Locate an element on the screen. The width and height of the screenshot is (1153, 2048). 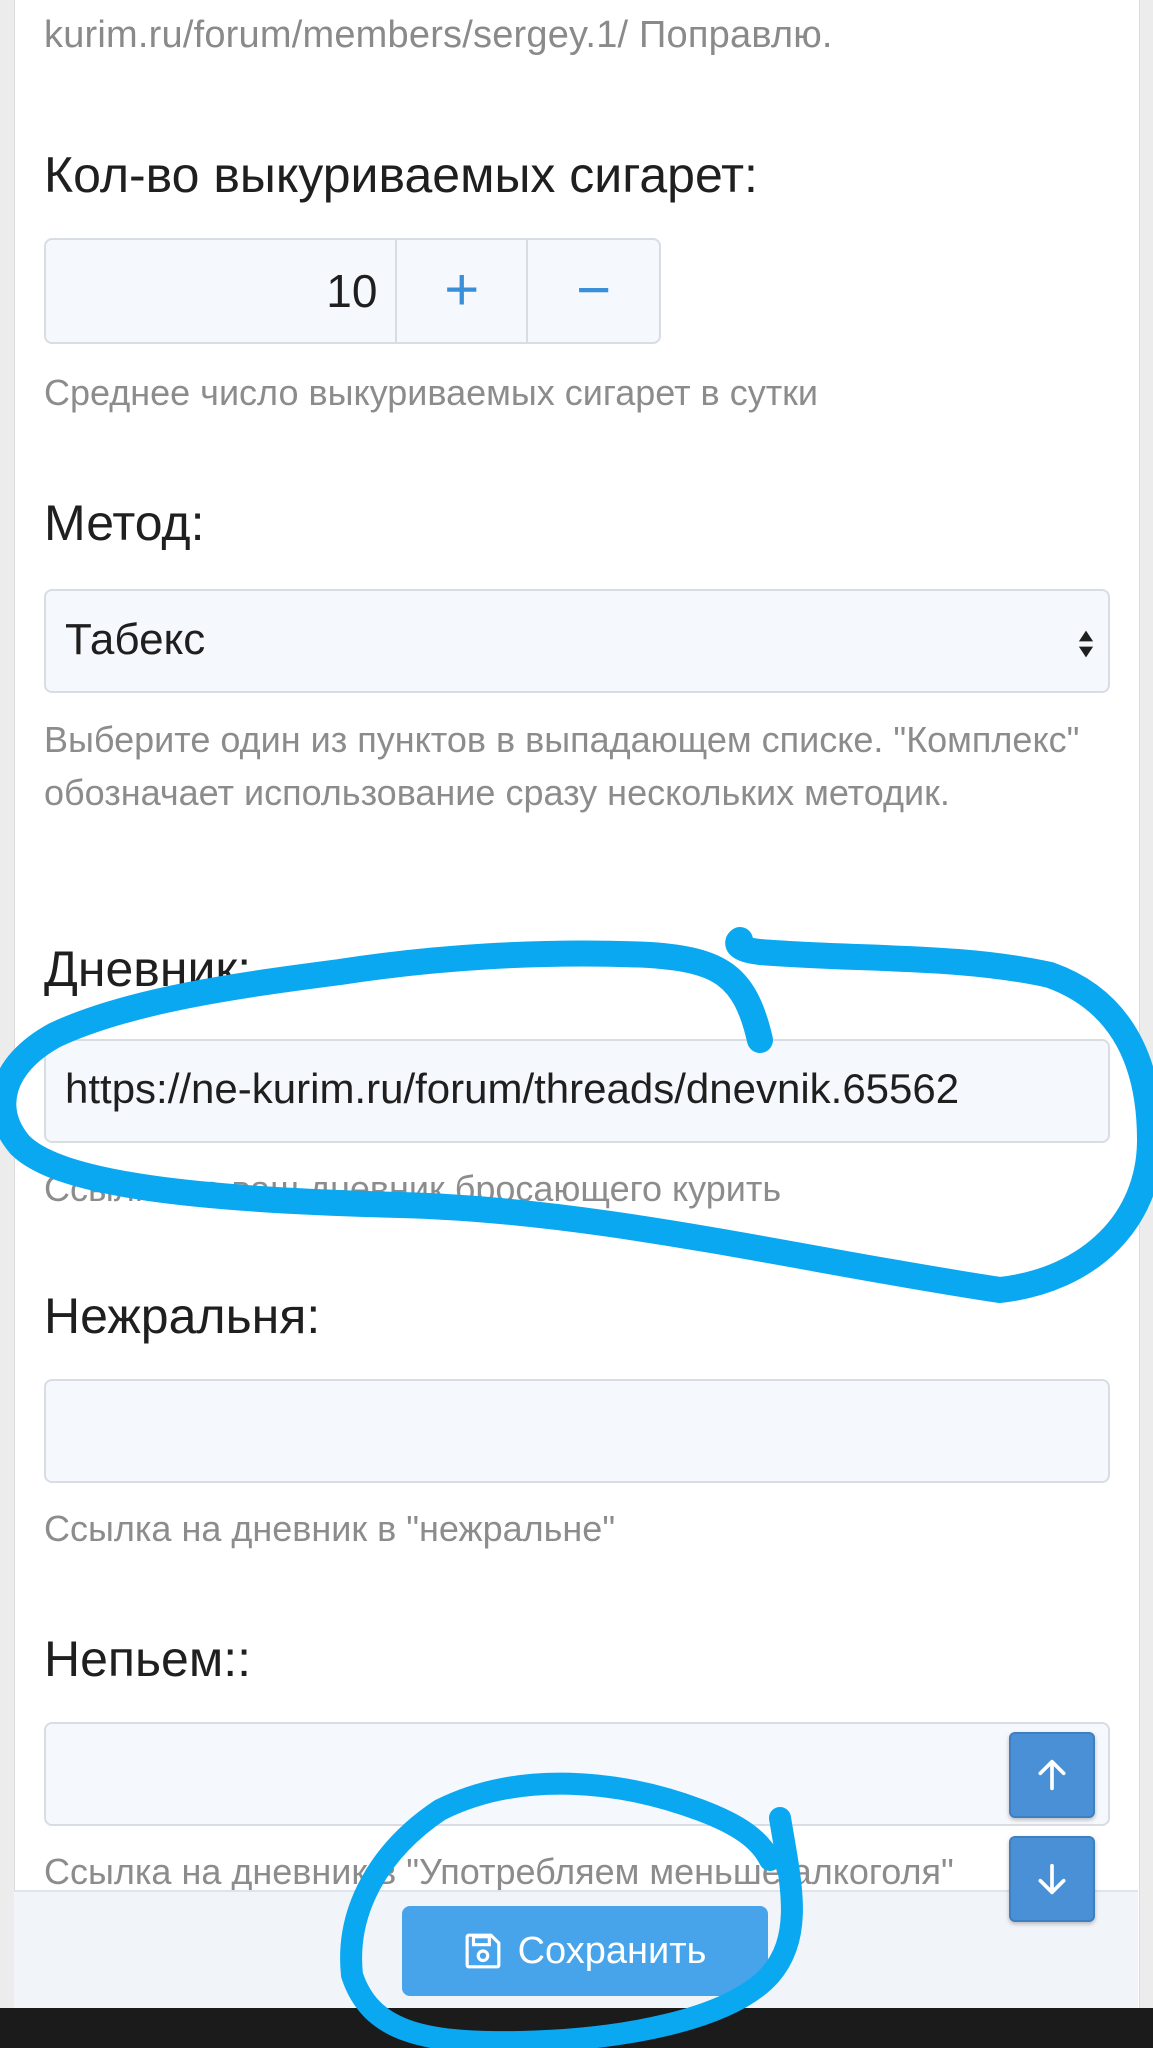
arrow-down-icon is located at coordinates (1052, 1879).